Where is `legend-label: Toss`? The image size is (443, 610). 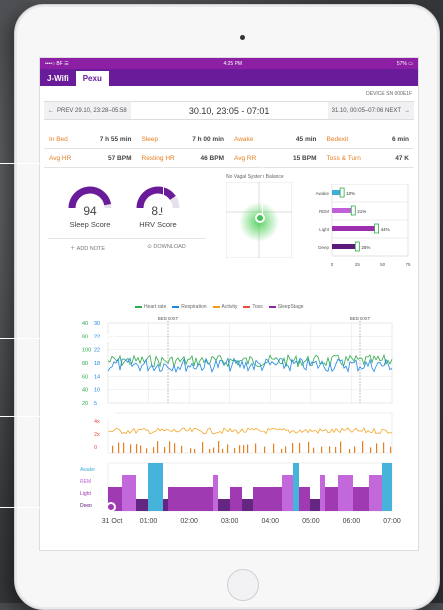 legend-label: Toss is located at coordinates (257, 307).